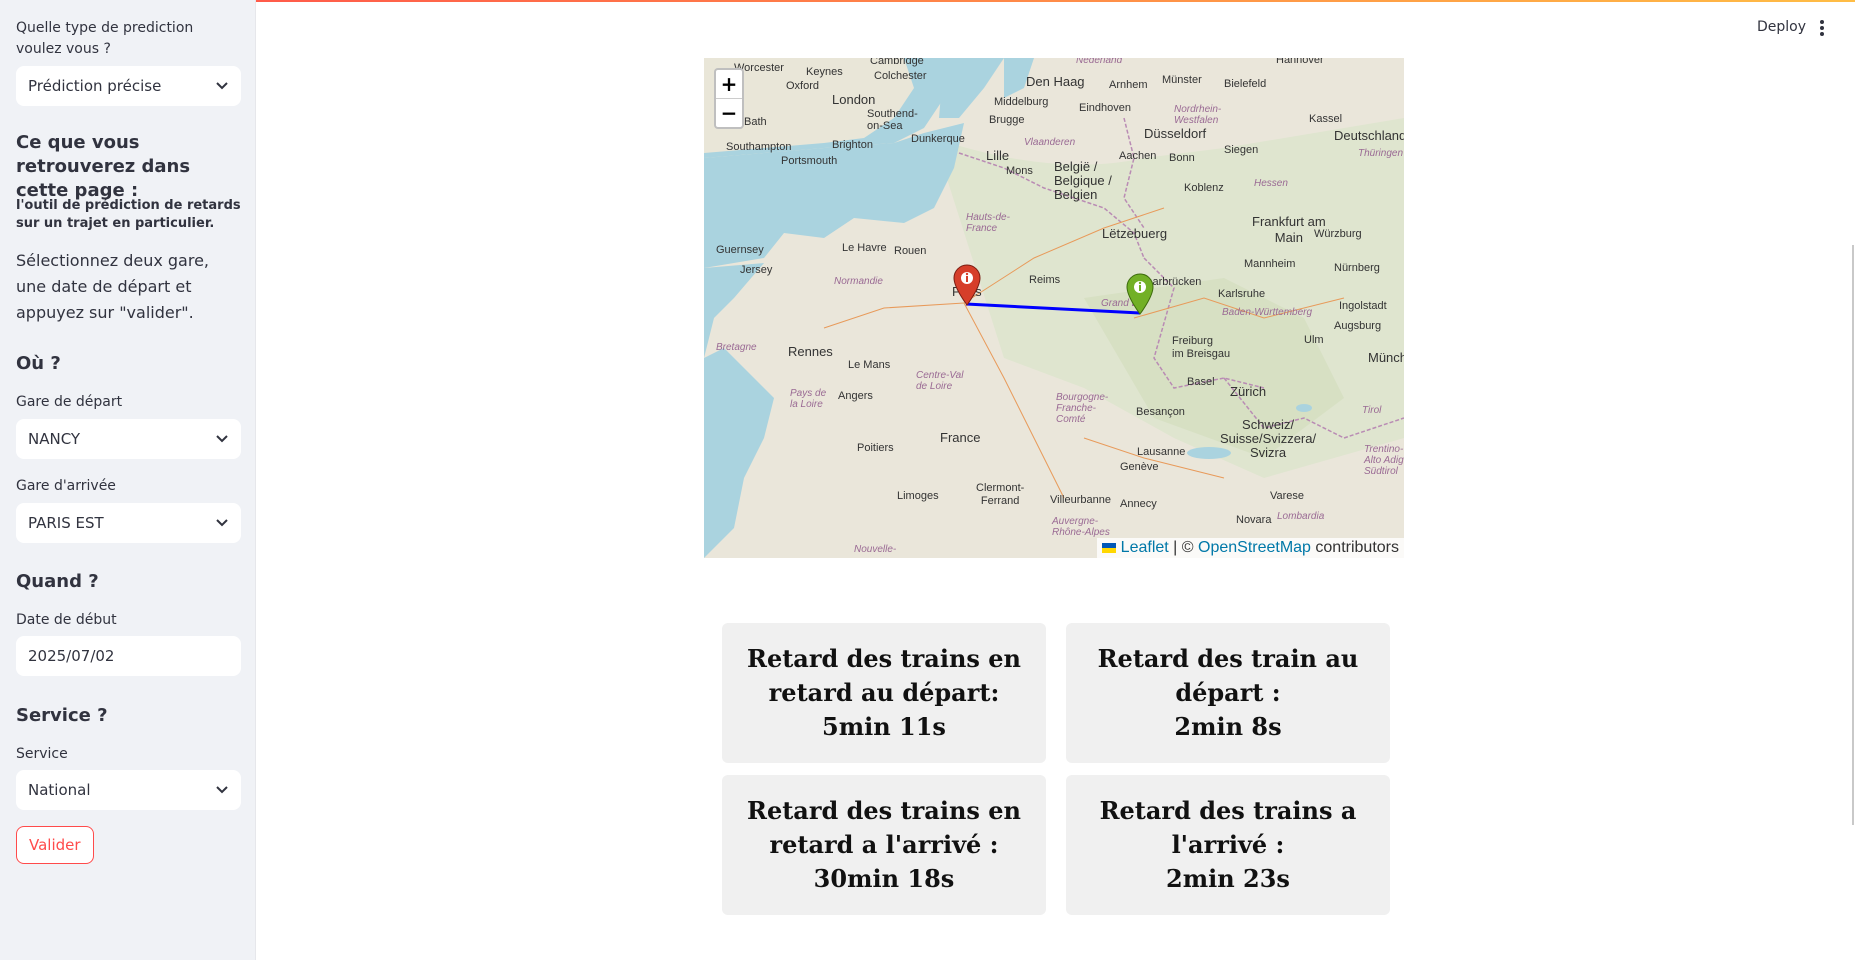 Image resolution: width=1855 pixels, height=960 pixels. What do you see at coordinates (1228, 878) in the screenshot?
I see `card-value: 2min 23s` at bounding box center [1228, 878].